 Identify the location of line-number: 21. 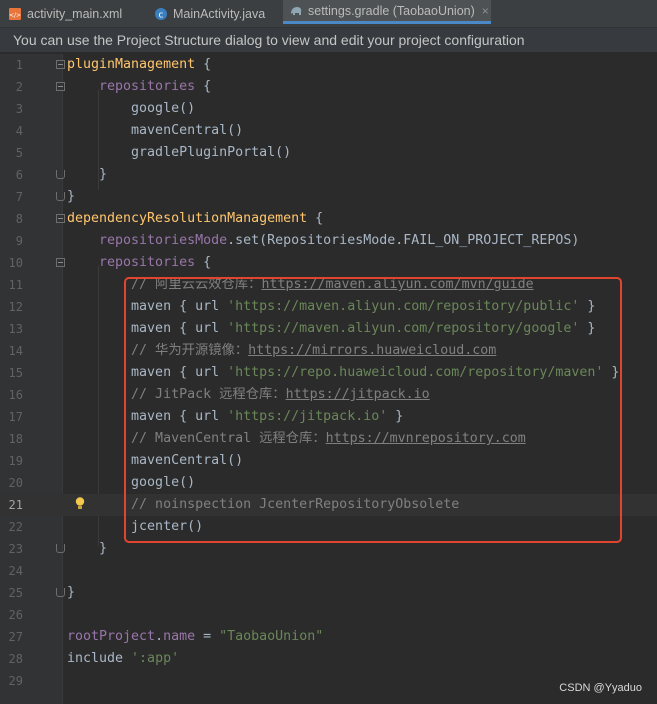
(15, 505).